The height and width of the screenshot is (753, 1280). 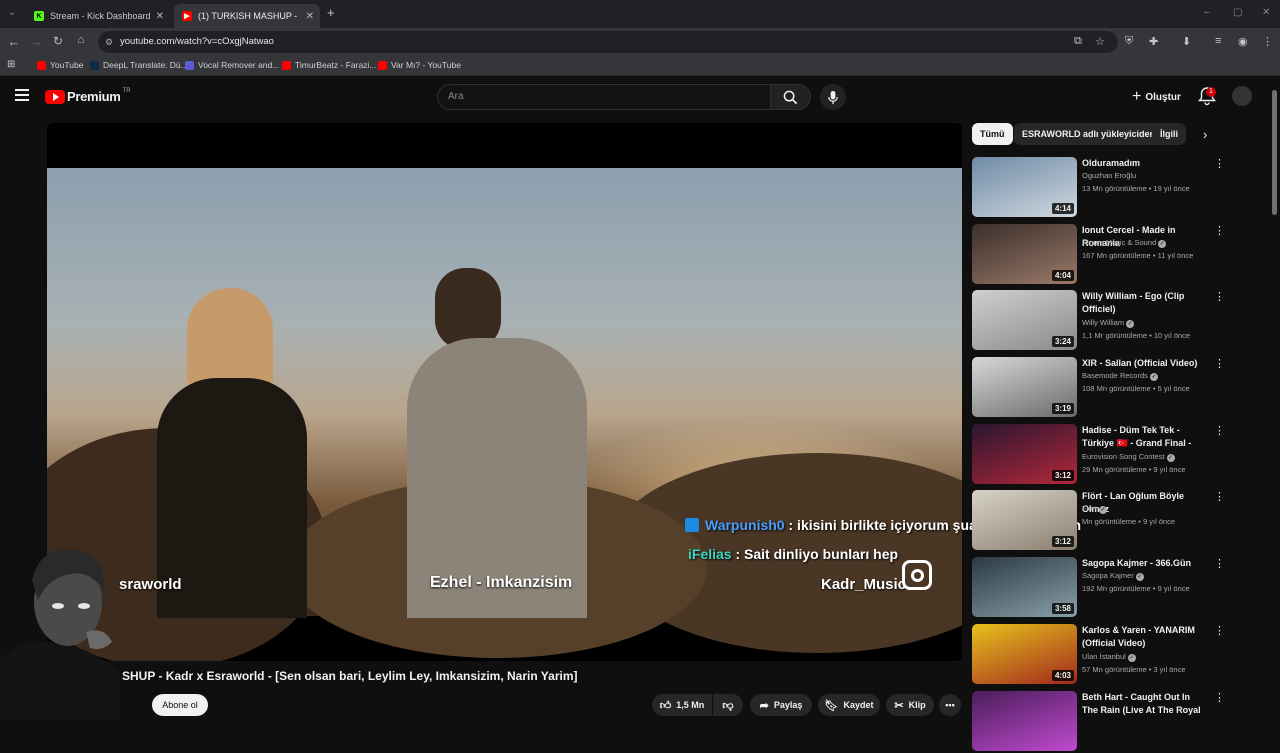 I want to click on profile-icon: ◉, so click(x=1243, y=41).